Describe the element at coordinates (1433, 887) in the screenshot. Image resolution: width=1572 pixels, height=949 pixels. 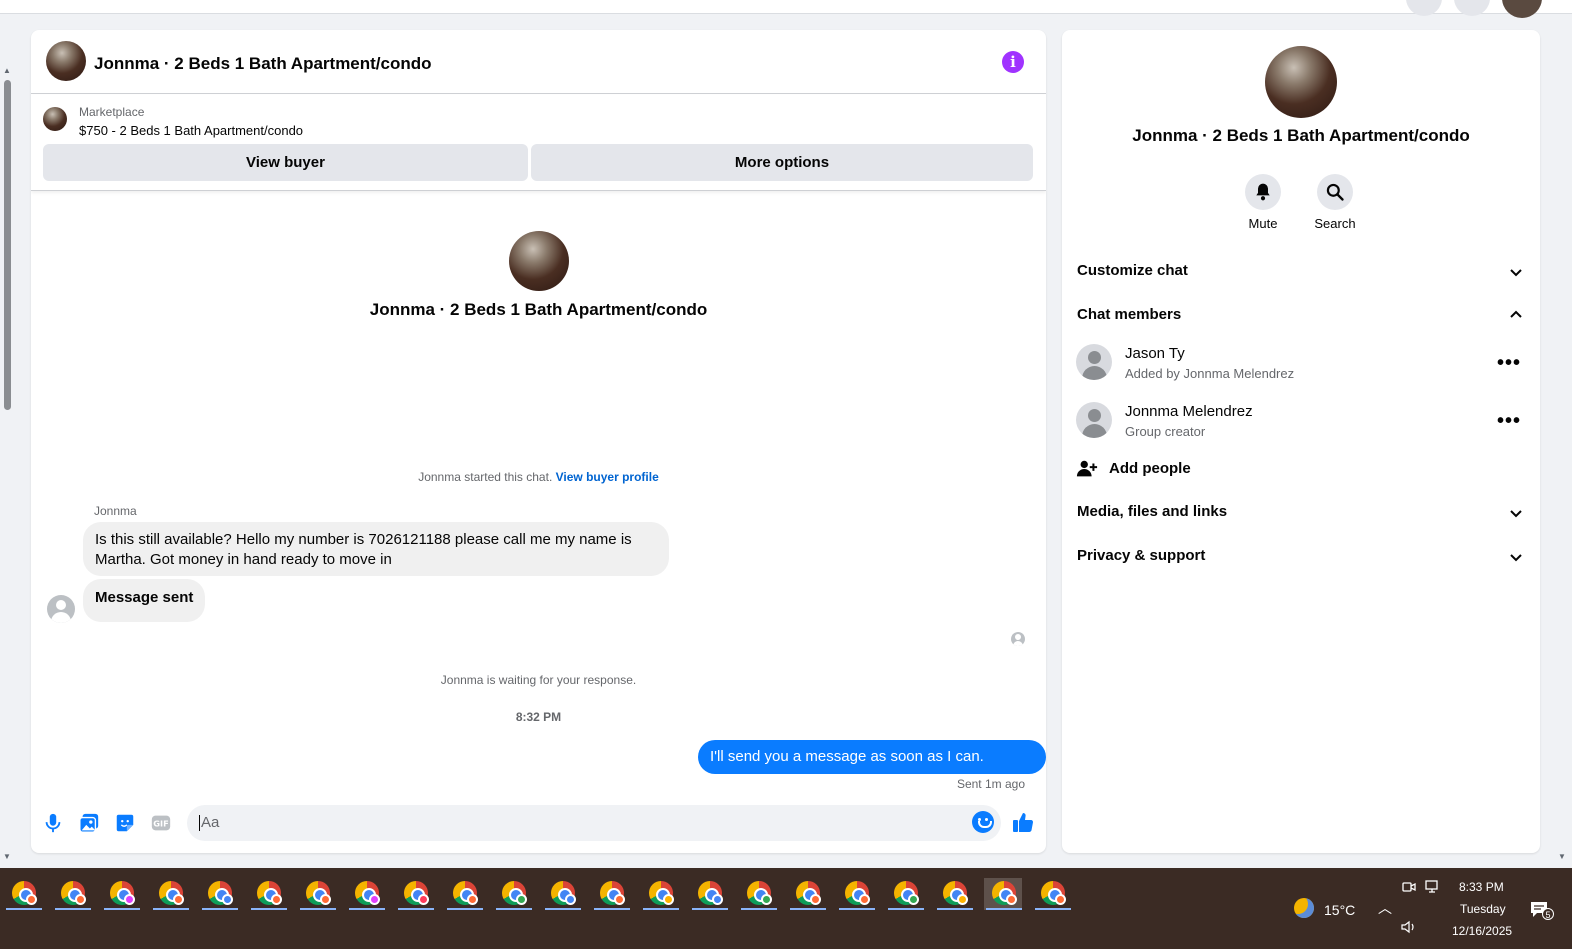
I see `network-icon` at that location.